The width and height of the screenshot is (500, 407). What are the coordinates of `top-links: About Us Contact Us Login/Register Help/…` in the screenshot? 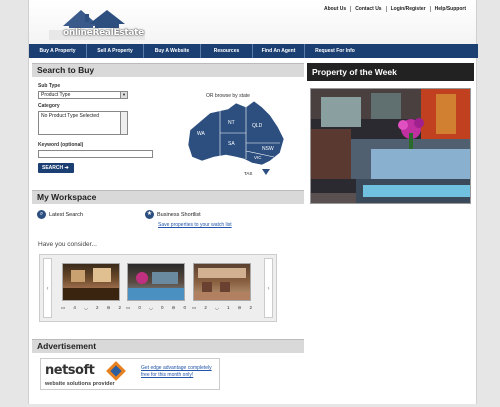 It's located at (395, 9).